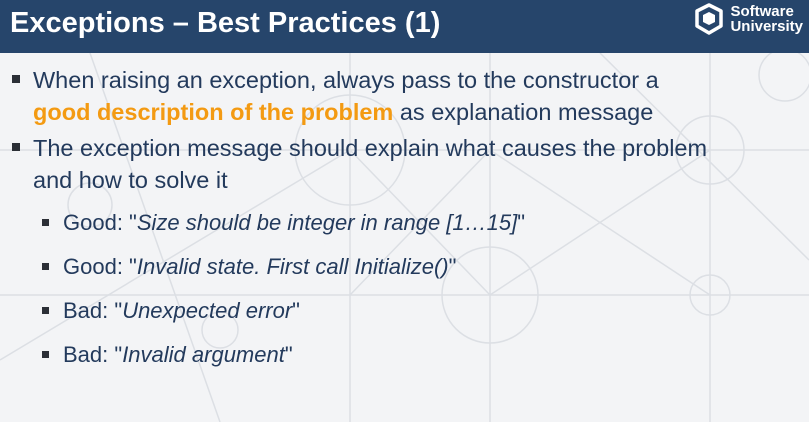 Image resolution: width=809 pixels, height=422 pixels. I want to click on highlight-text: good description of the problem, so click(213, 112).